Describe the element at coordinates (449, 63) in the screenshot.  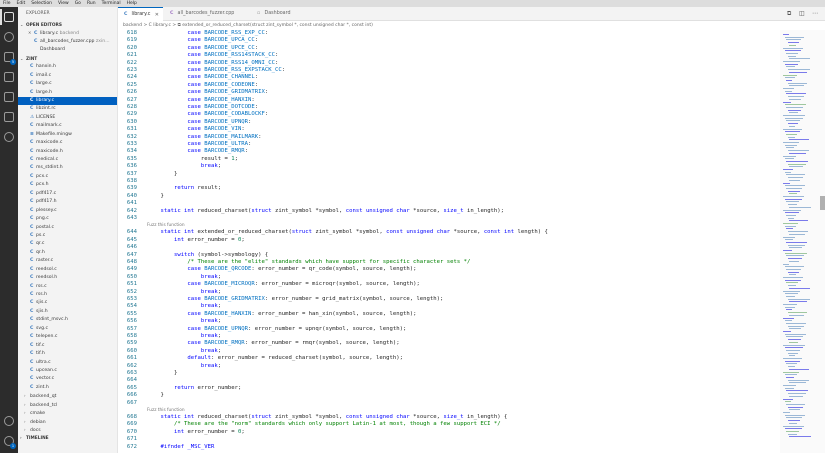
I see `code-line: 622 case BARCODE_RSS14_OMNI_CC:` at that location.